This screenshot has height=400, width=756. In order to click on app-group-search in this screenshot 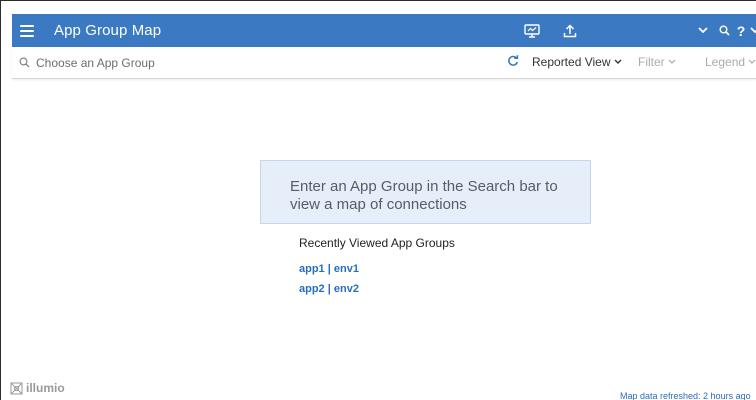, I will do `click(127, 62)`.